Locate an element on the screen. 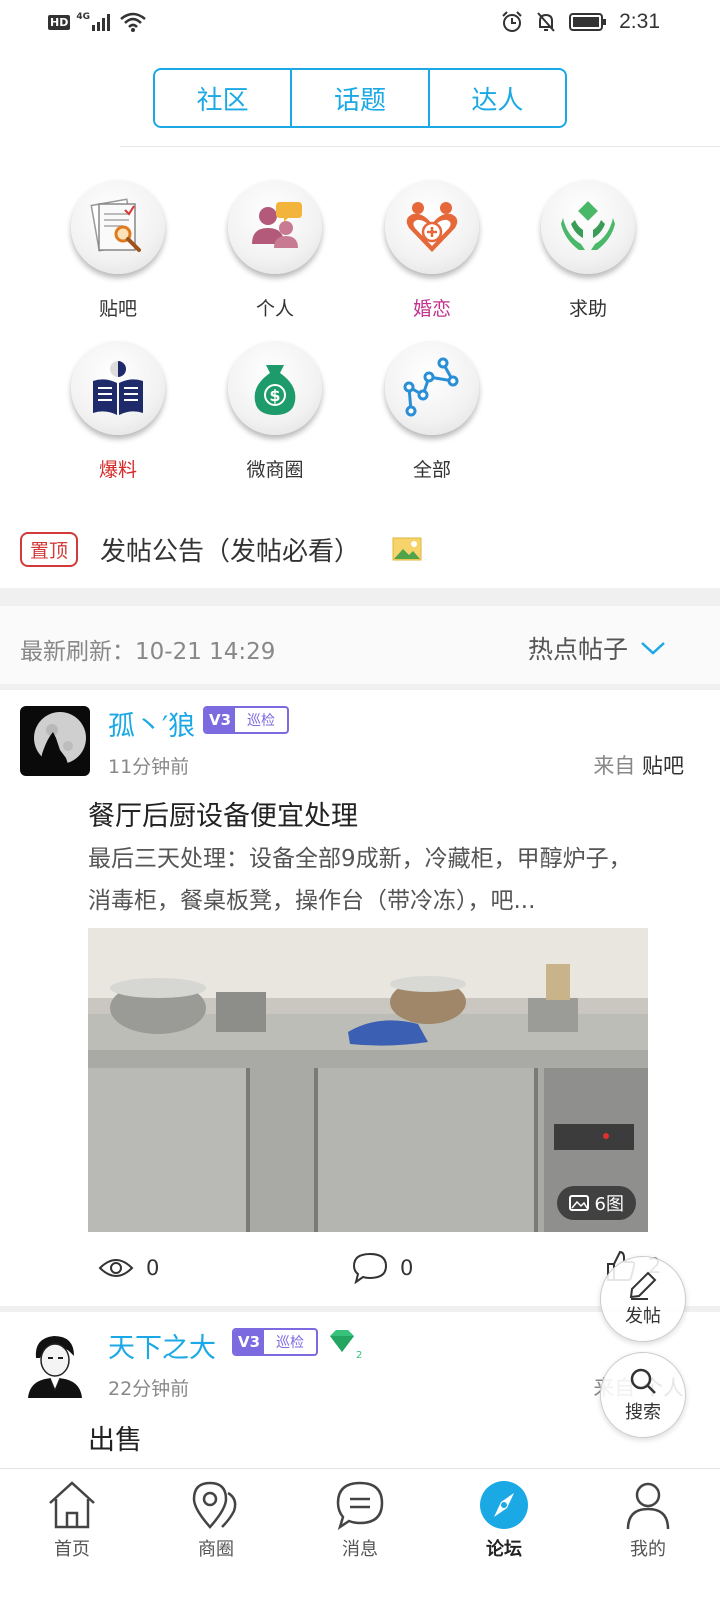  search-icon is located at coordinates (643, 1381).